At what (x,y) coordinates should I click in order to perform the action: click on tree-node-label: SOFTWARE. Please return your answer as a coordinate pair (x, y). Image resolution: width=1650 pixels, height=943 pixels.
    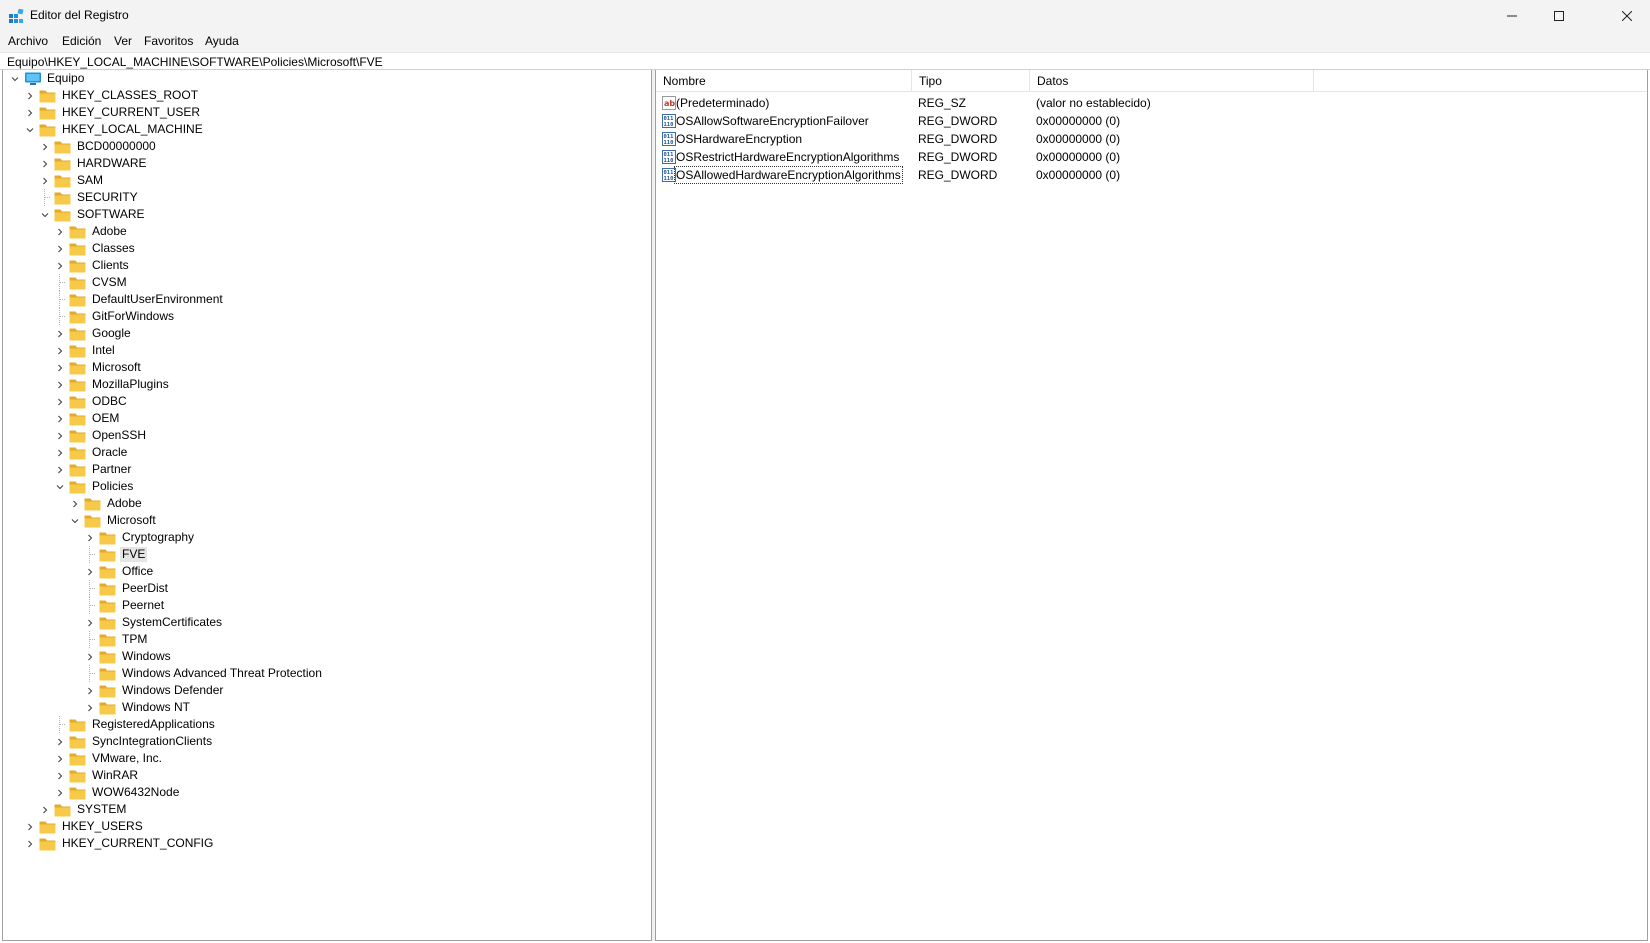
    Looking at the image, I should click on (111, 214).